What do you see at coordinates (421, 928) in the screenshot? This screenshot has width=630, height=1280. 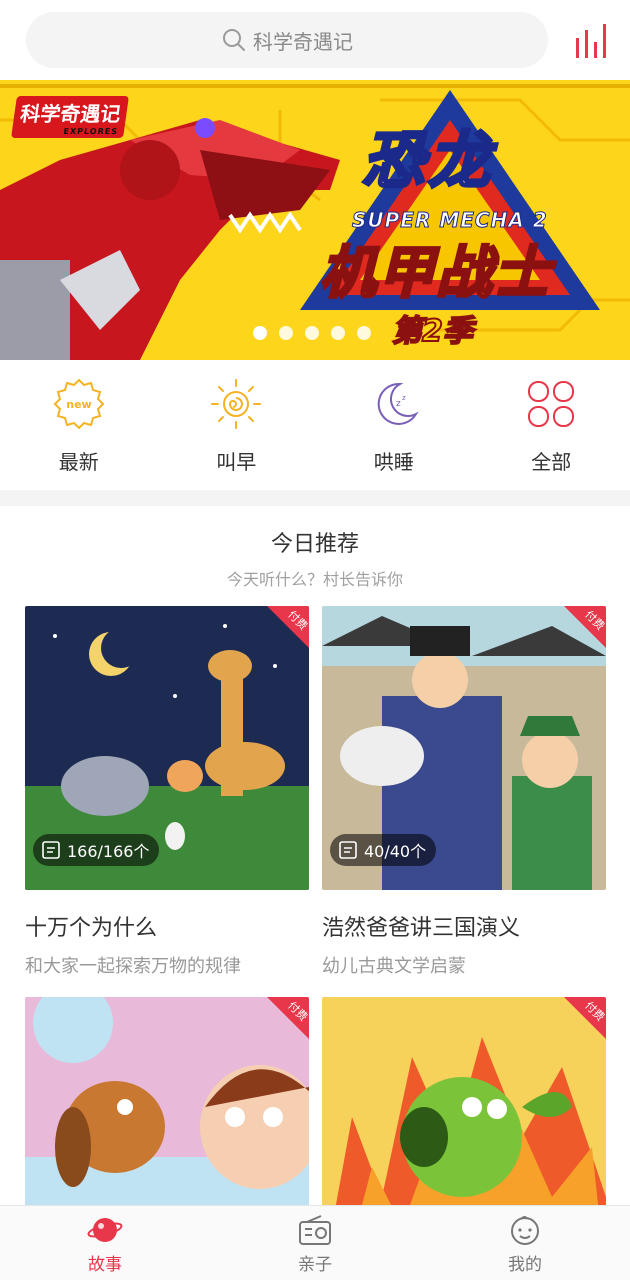 I see `album-title: 浩然爸爸讲三国演义` at bounding box center [421, 928].